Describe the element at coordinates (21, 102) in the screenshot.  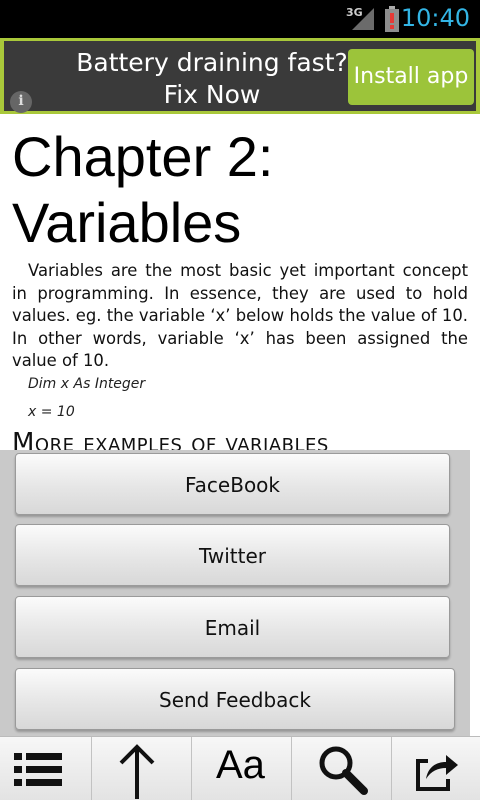
I see `ad-info-icon: i` at that location.